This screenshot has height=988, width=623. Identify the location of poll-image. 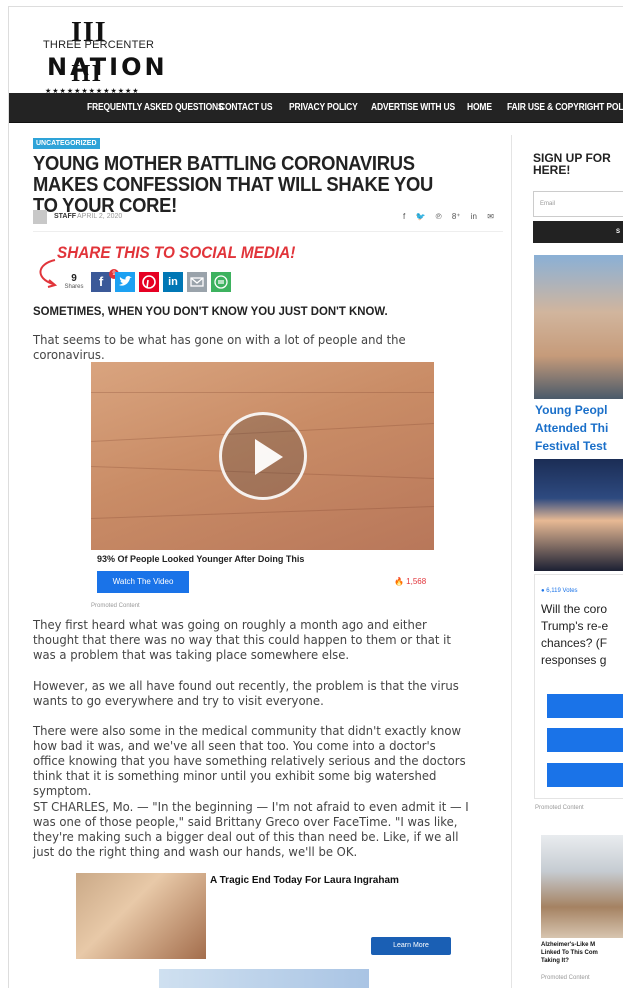
(578, 515).